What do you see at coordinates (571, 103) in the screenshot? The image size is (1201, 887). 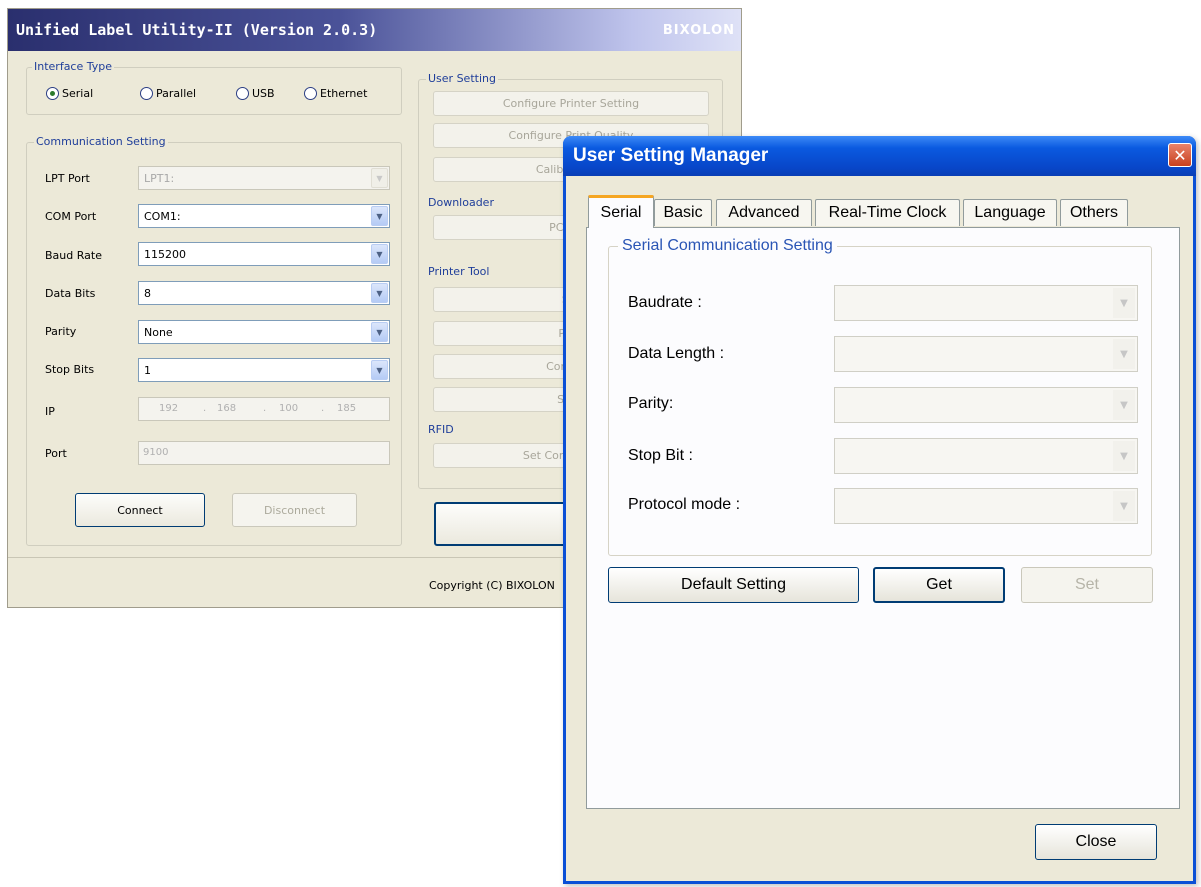 I see `configure-printer-setting-button: Configure Printer Setting` at bounding box center [571, 103].